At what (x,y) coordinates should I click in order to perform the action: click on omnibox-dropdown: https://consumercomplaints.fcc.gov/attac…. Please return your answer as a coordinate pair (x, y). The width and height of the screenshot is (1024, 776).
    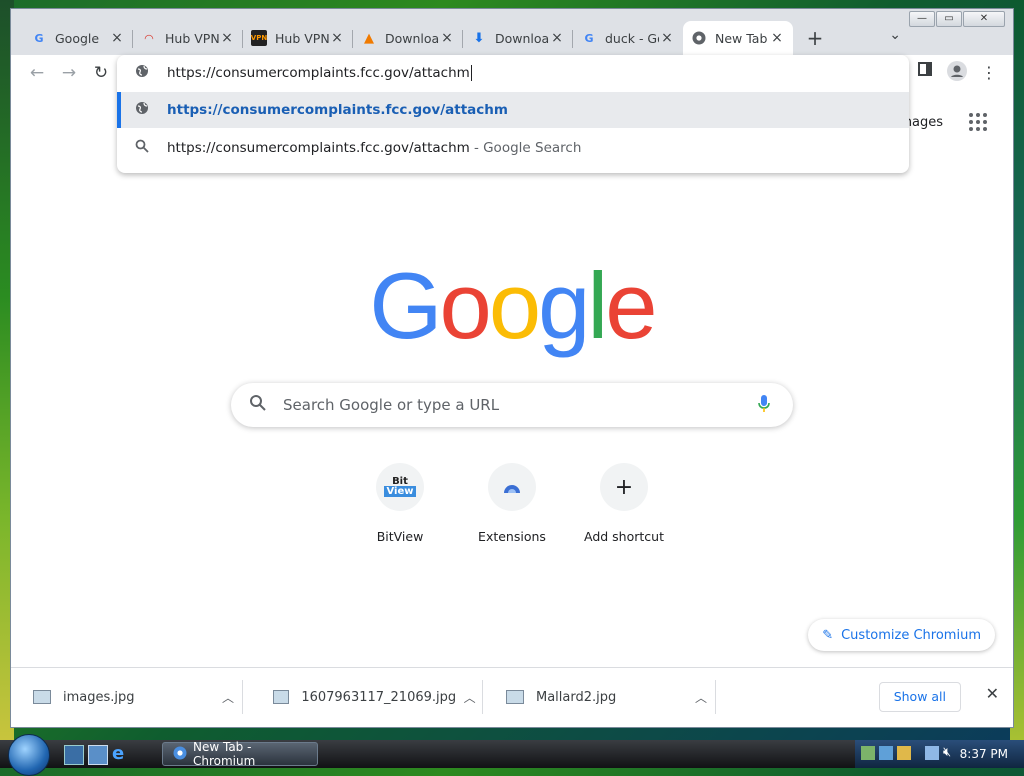
    Looking at the image, I should click on (513, 114).